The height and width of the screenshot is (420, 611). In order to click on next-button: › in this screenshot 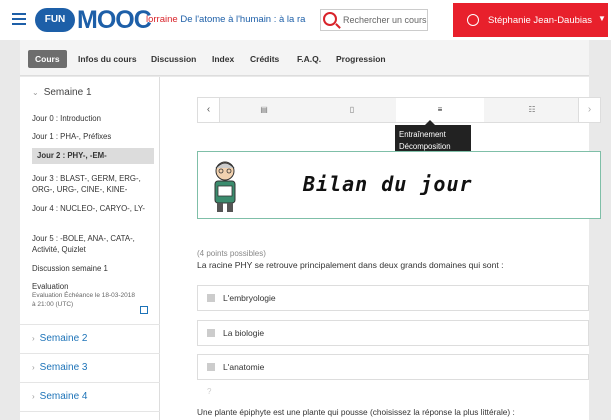, I will do `click(589, 110)`.